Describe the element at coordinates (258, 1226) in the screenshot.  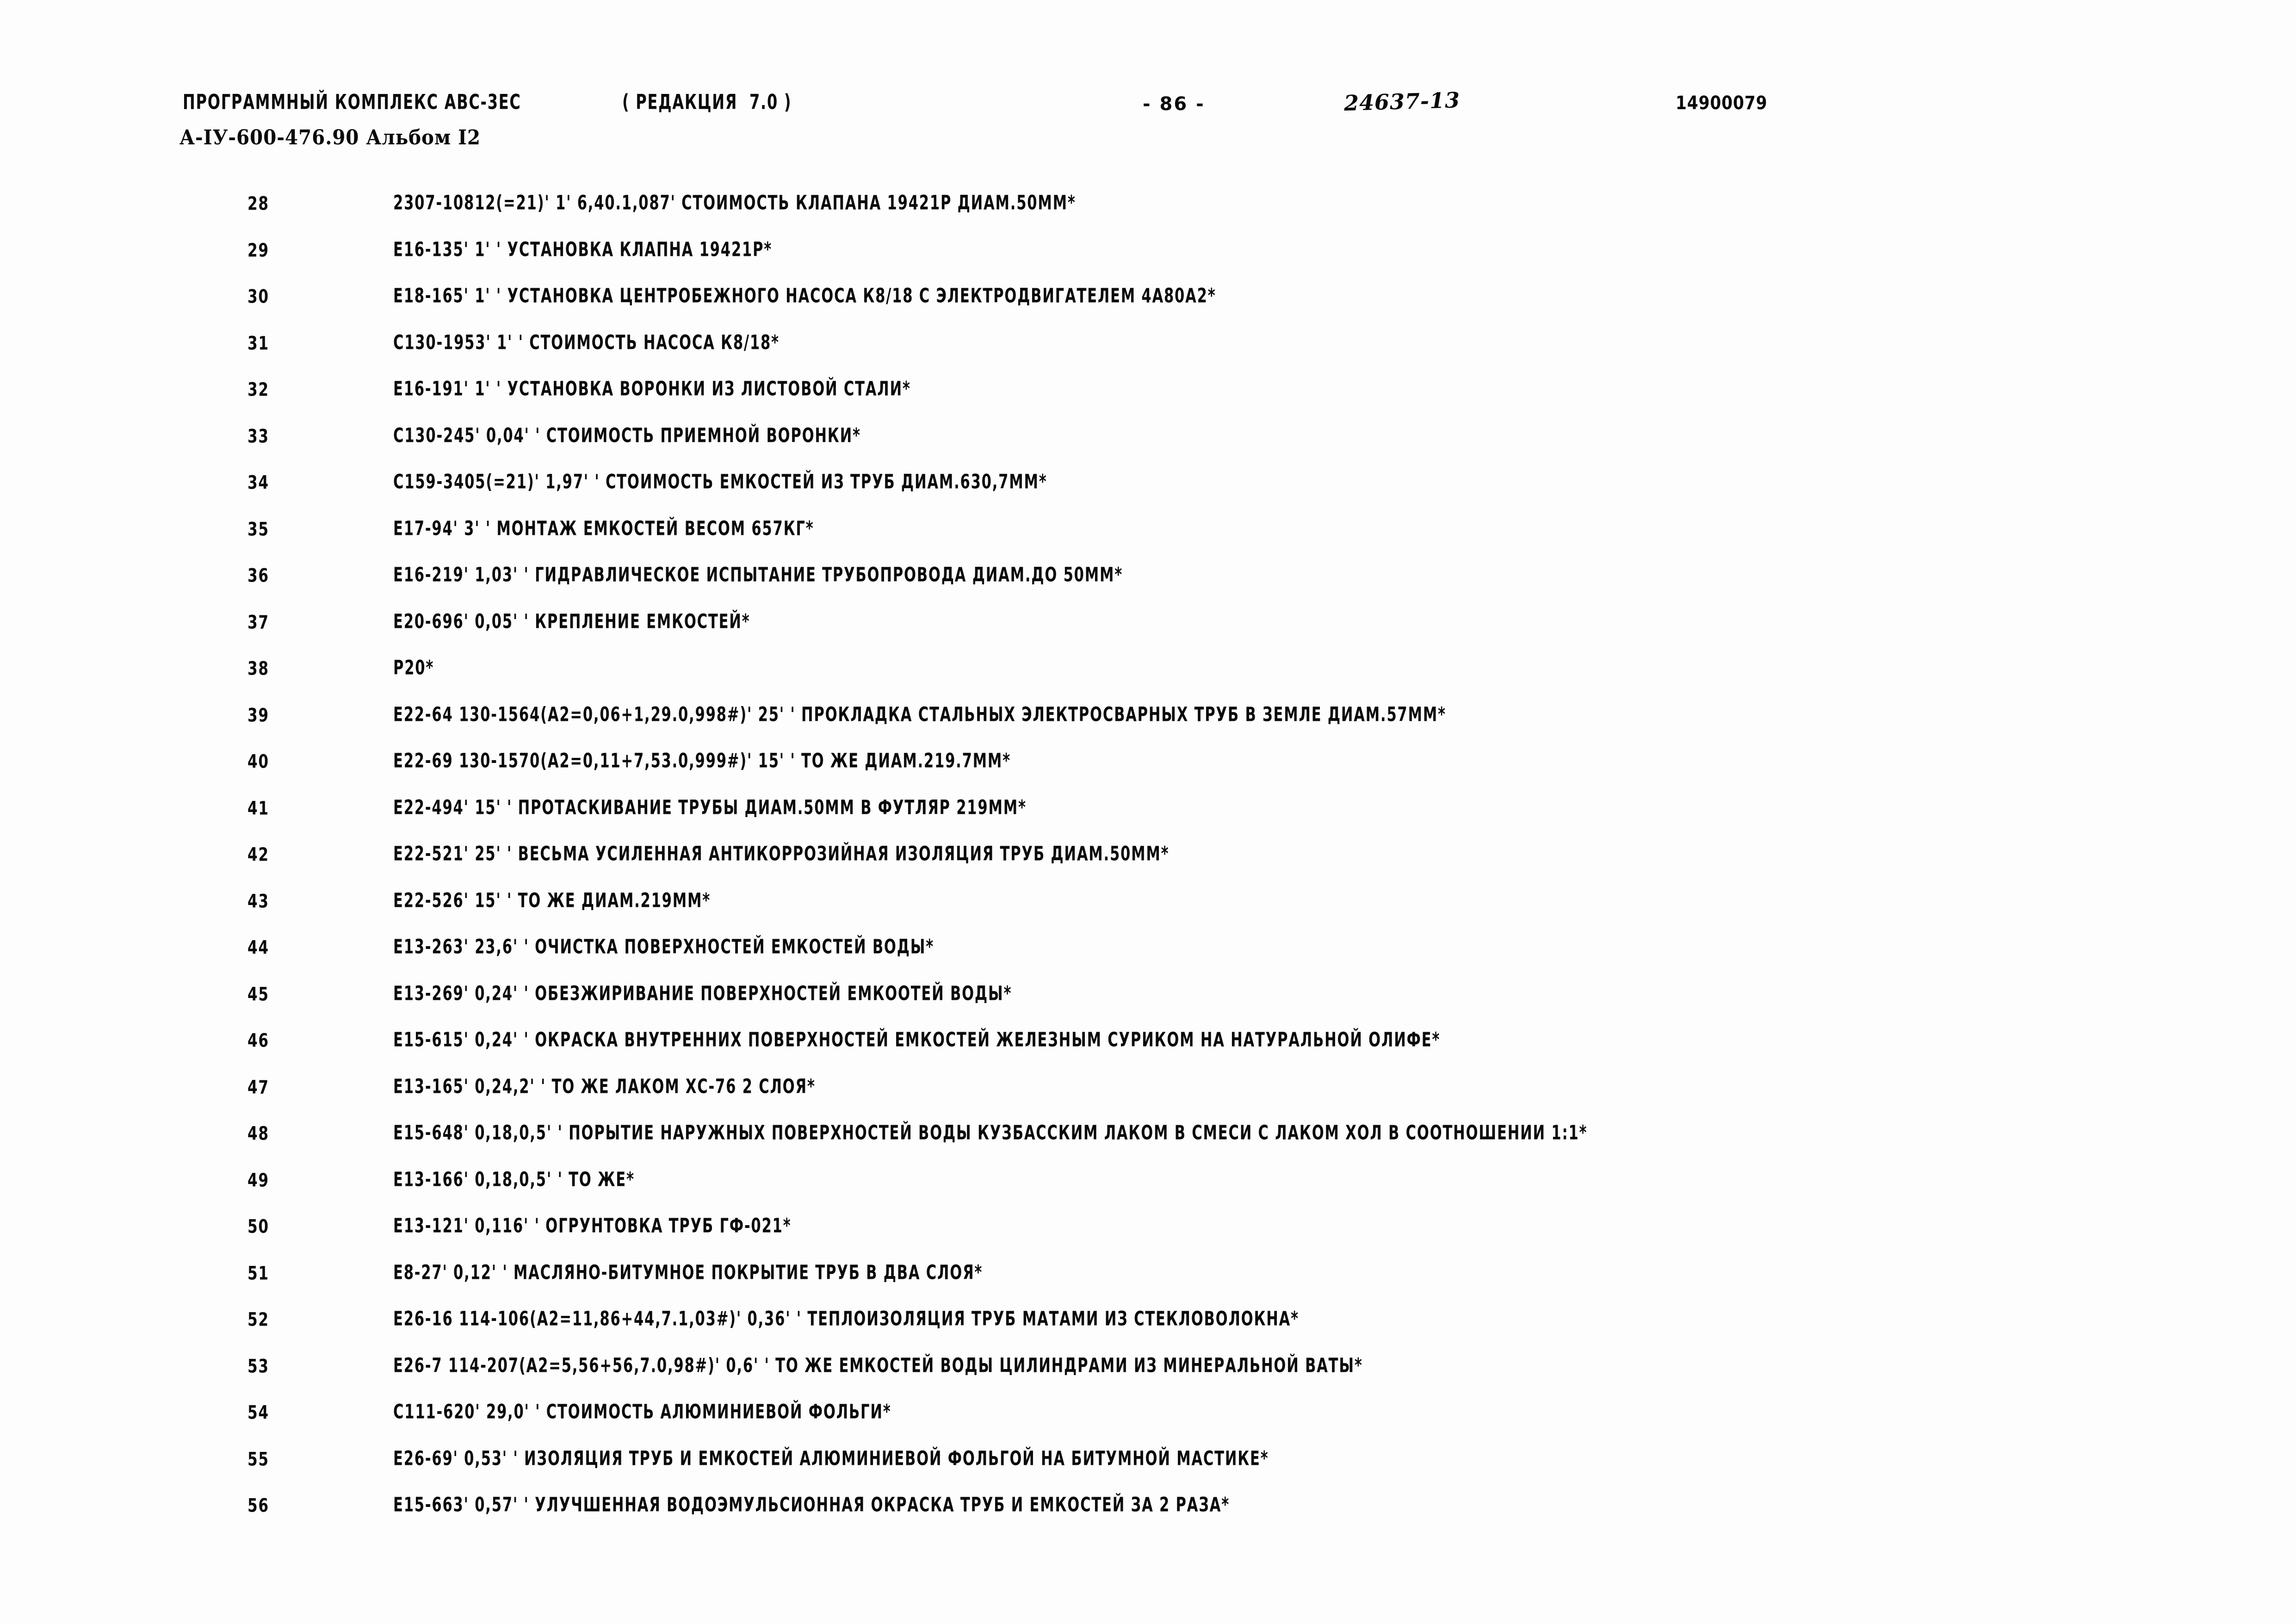
I see `row-number: 50` at that location.